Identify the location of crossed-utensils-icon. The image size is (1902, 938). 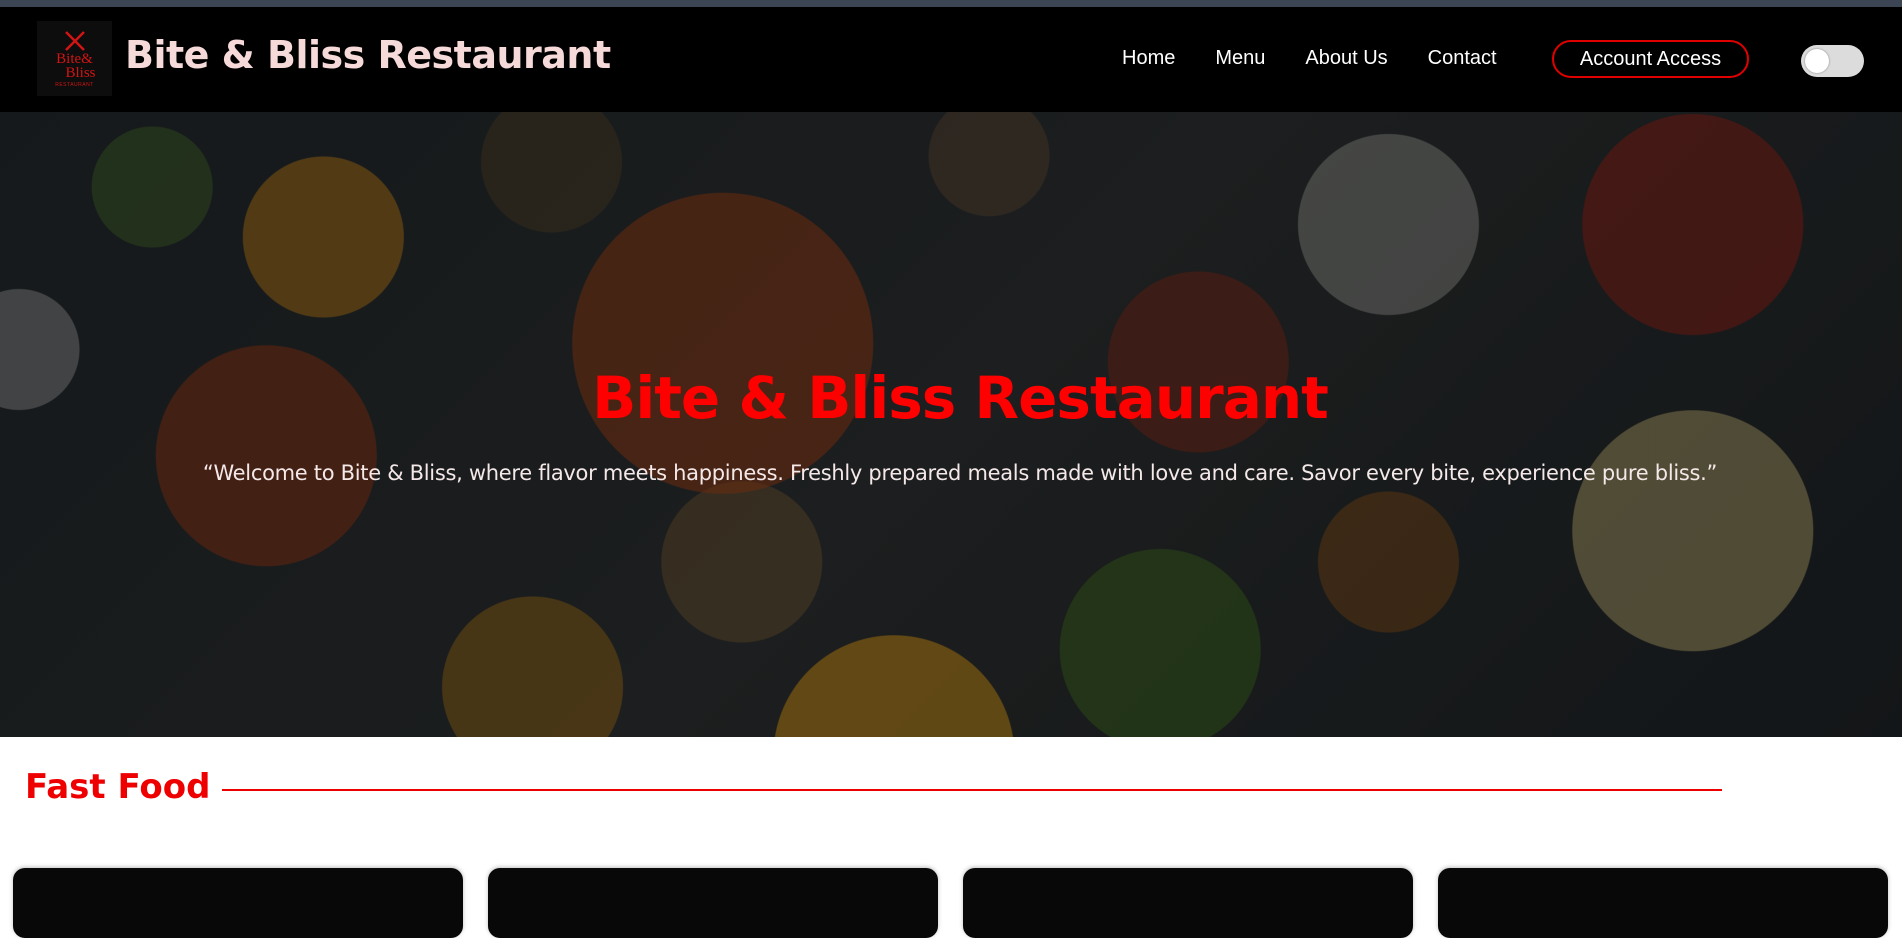
(74, 40).